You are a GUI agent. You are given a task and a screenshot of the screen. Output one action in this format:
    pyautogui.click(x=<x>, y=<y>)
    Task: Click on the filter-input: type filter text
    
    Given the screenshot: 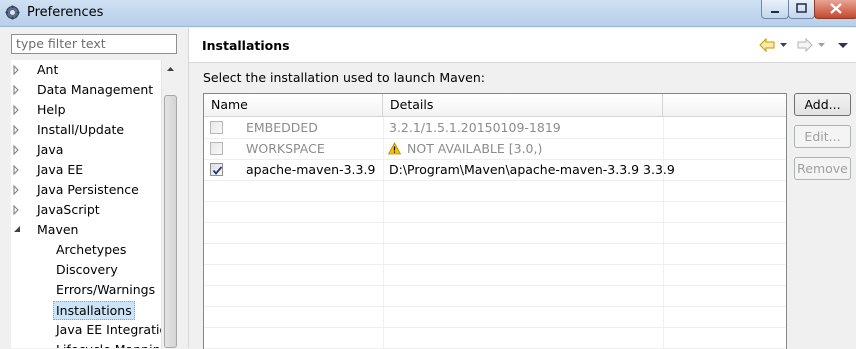 What is the action you would take?
    pyautogui.click(x=94, y=44)
    